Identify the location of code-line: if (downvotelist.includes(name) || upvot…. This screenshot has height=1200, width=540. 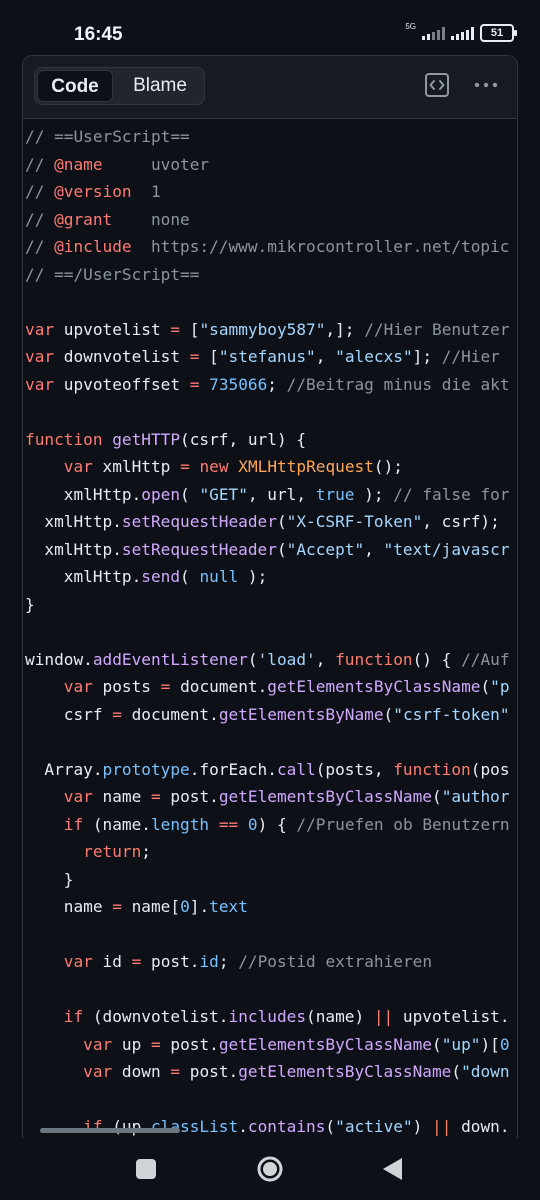
(286, 1016).